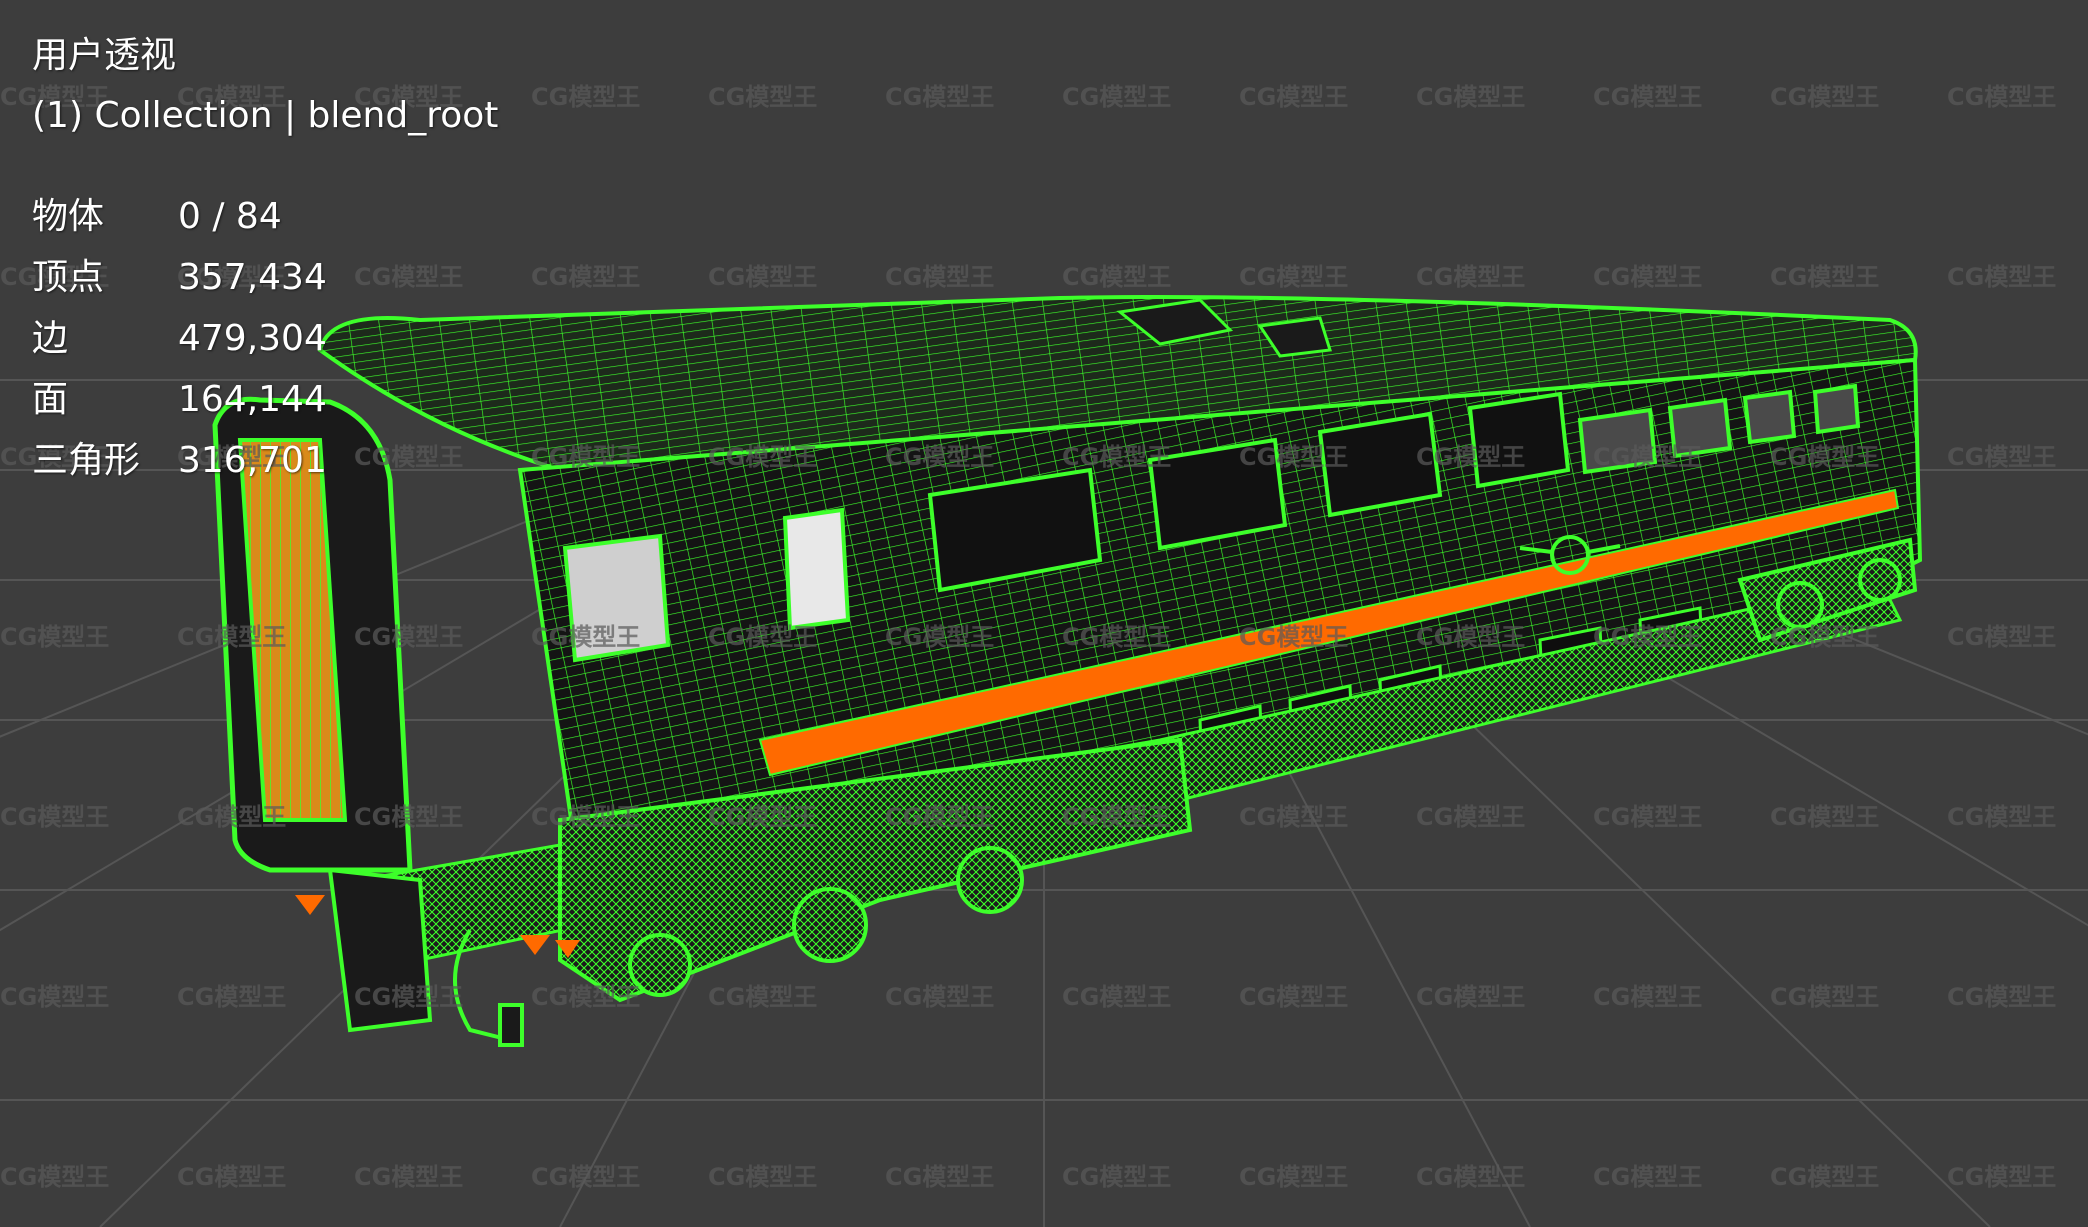 Image resolution: width=2088 pixels, height=1227 pixels. I want to click on stat-value: 316,701, so click(252, 460).